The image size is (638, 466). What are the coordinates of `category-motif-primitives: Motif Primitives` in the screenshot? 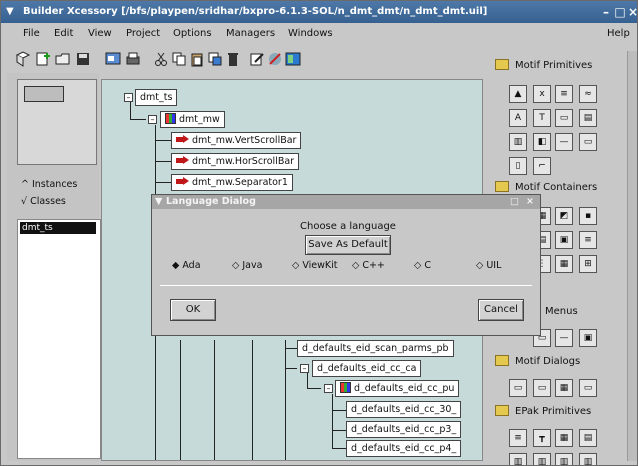 It's located at (543, 66).